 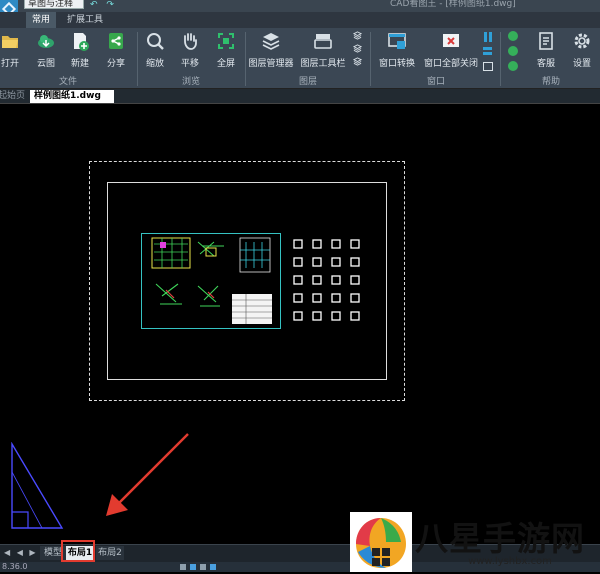 I want to click on help-mini-tools, so click(x=513, y=52).